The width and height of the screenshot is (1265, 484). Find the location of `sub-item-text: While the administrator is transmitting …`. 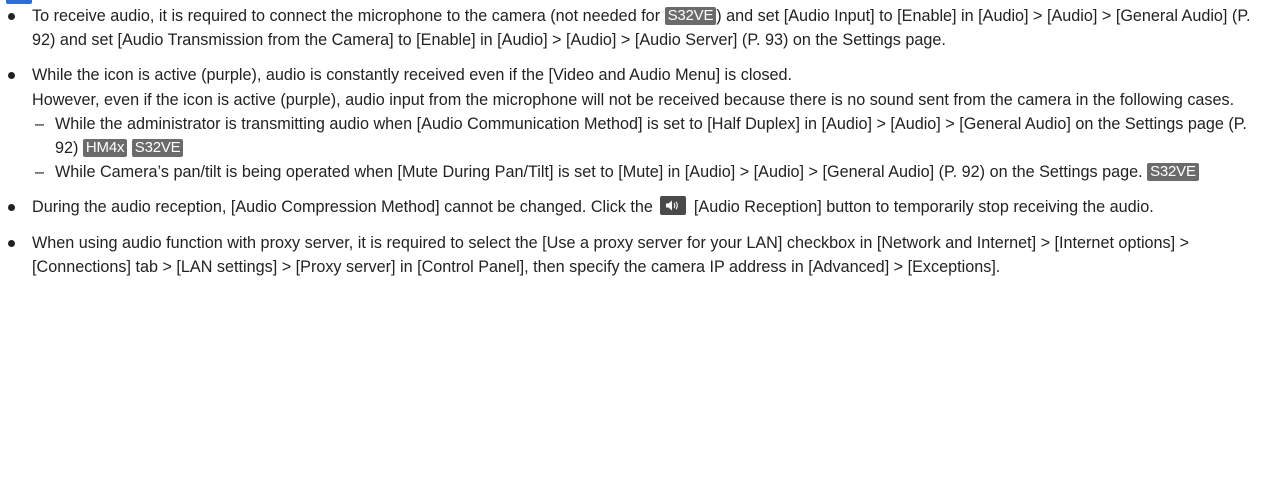

sub-item-text: While the administrator is transmitting … is located at coordinates (651, 136).